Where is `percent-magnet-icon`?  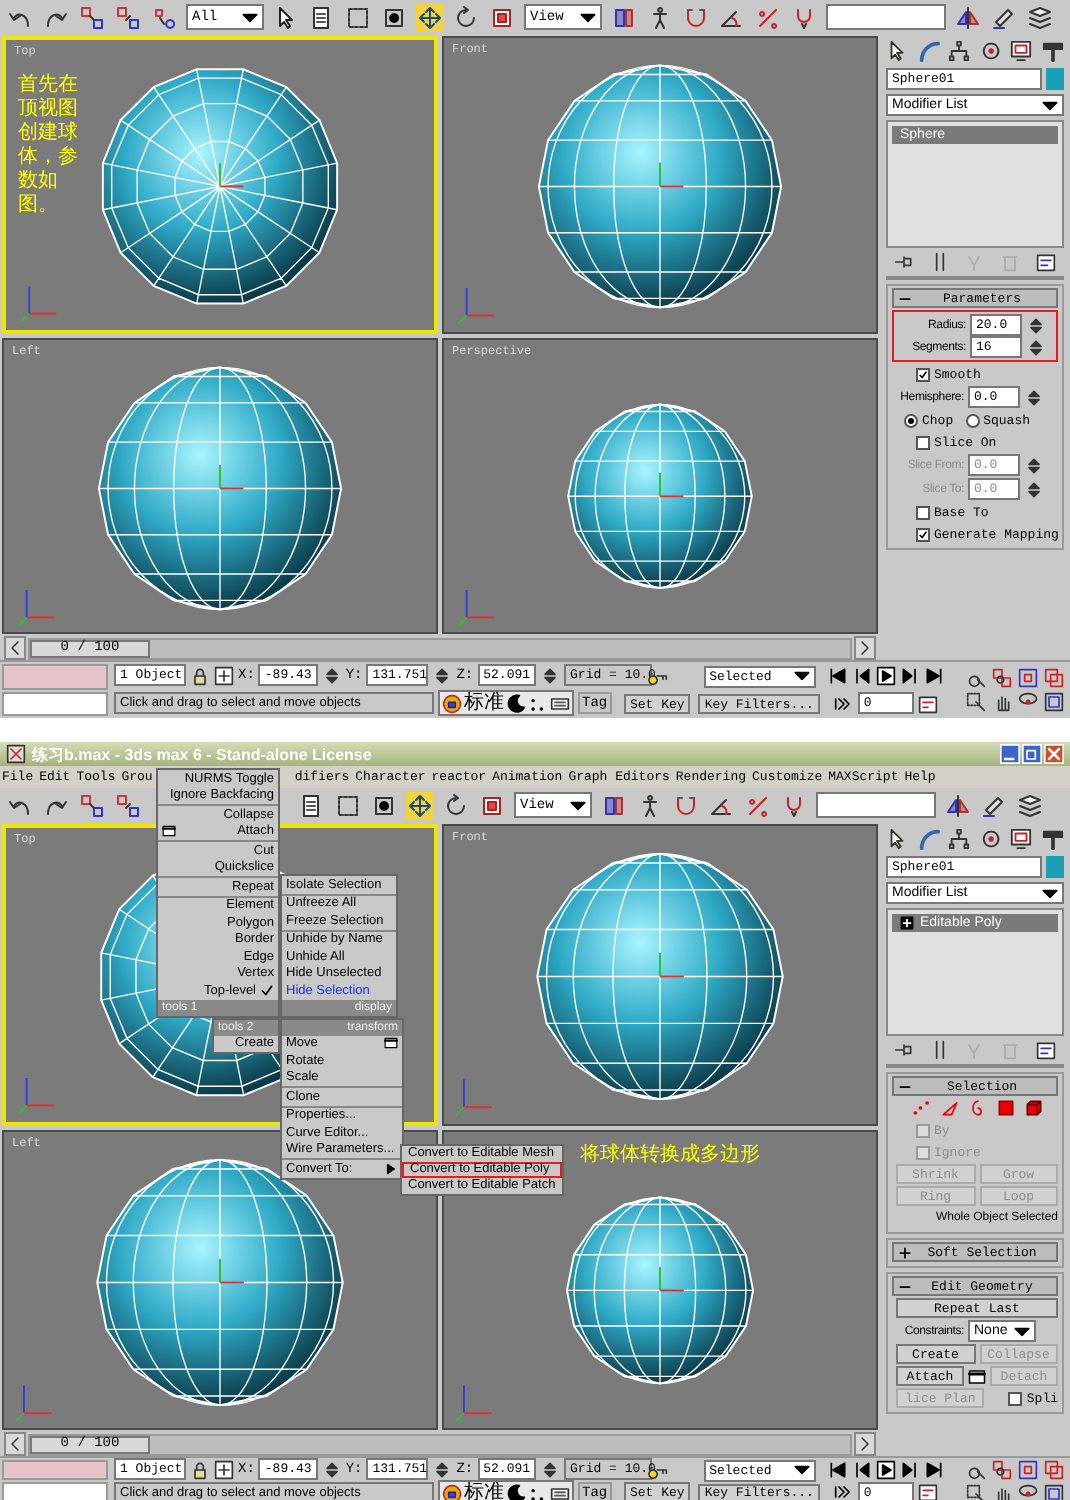
percent-magnet-icon is located at coordinates (758, 805).